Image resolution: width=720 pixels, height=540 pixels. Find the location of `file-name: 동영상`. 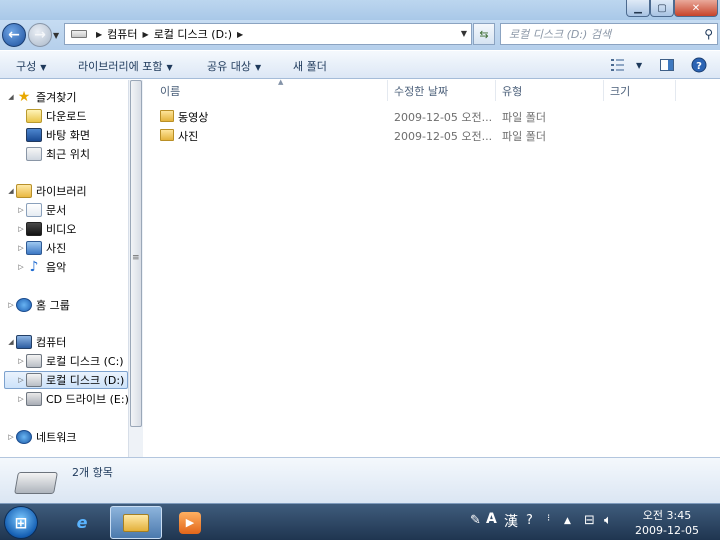

file-name: 동영상 is located at coordinates (193, 117).